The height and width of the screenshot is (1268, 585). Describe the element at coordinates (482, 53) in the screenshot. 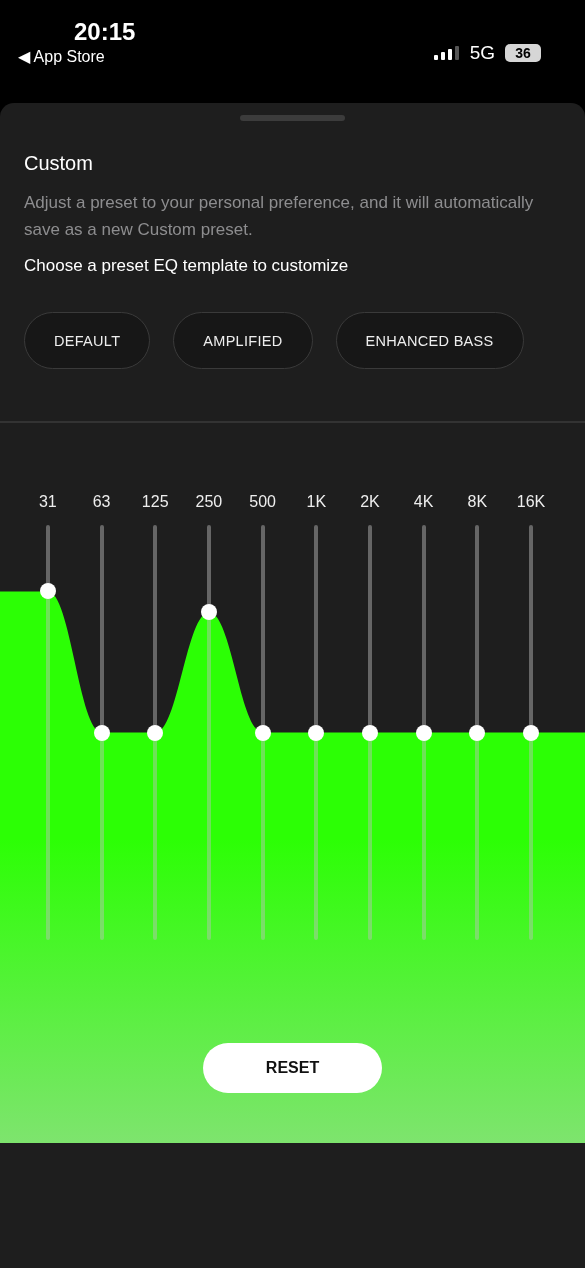

I see `network-type: 5G` at that location.